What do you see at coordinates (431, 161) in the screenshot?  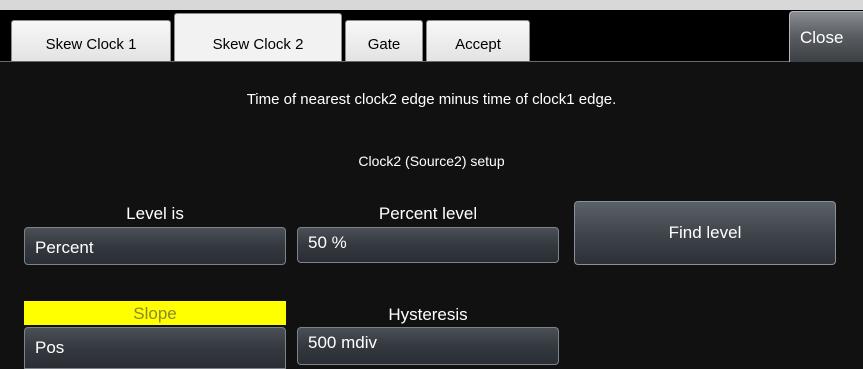 I see `setup-heading: Clock2 (Source2) setup` at bounding box center [431, 161].